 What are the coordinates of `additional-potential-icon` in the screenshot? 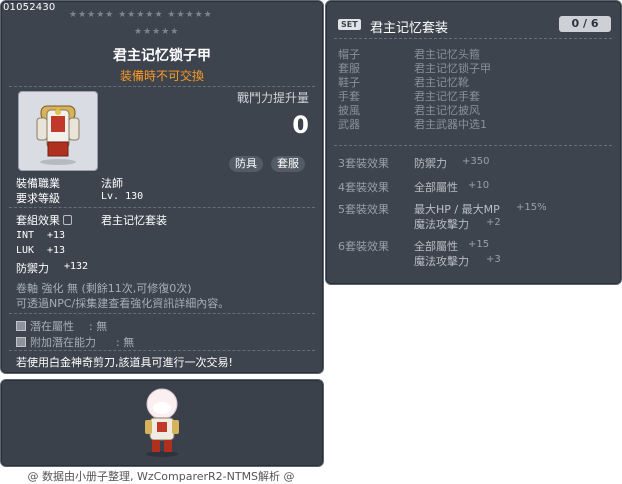 It's located at (21, 342).